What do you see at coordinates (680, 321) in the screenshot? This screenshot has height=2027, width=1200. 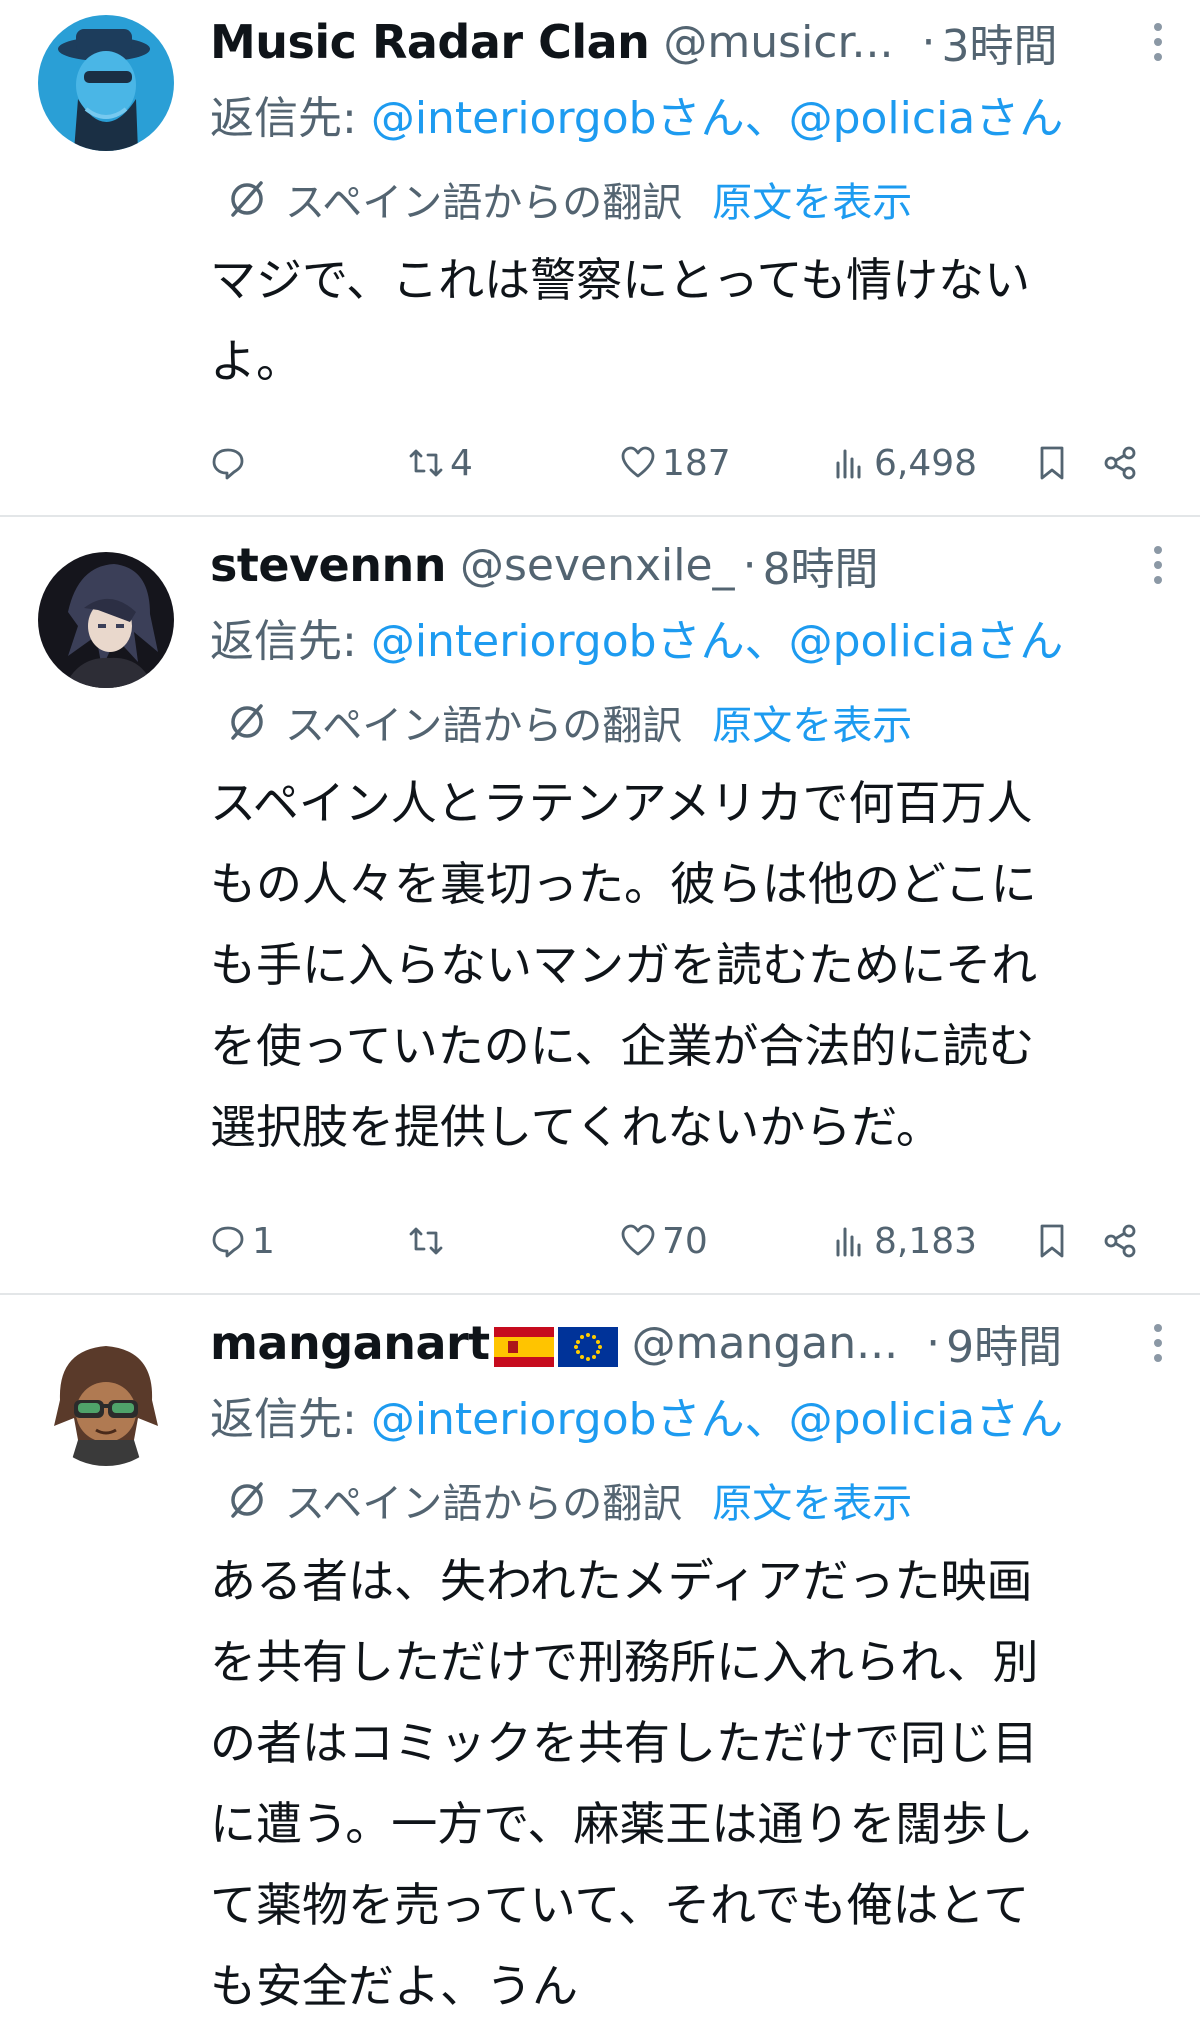 I see `tweet-body: マジで、これは警察にとっても情けない よ。` at bounding box center [680, 321].